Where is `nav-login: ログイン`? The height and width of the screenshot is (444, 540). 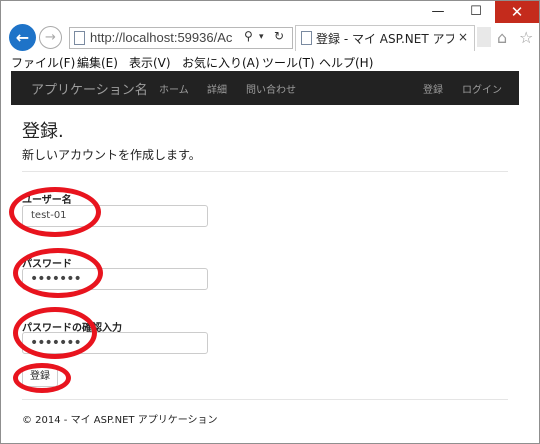
nav-login: ログイン is located at coordinates (482, 88).